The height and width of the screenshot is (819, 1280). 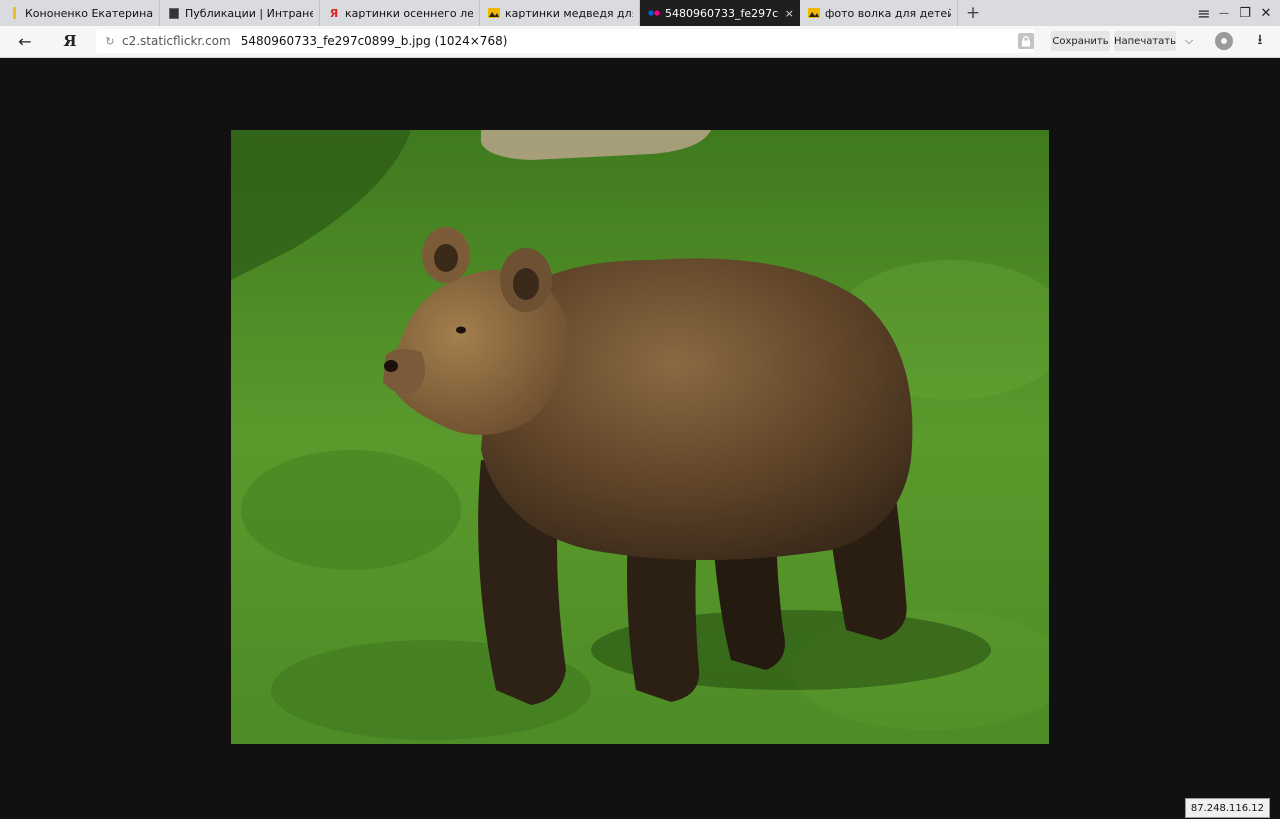 I want to click on tab-title: картинки медведя для дете, so click(x=569, y=13).